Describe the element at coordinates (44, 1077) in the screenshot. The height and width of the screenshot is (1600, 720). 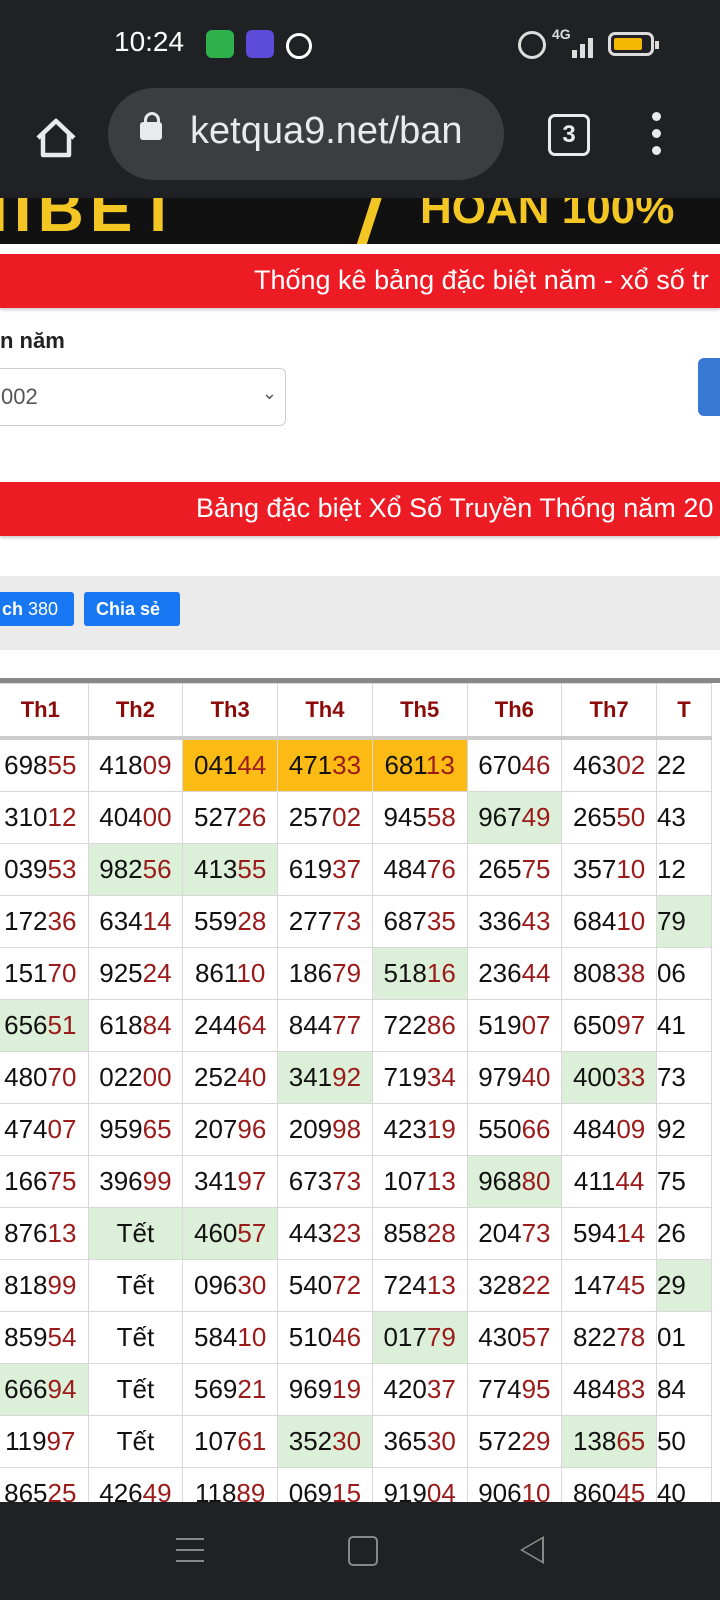
I see `result-cell: 48070` at that location.